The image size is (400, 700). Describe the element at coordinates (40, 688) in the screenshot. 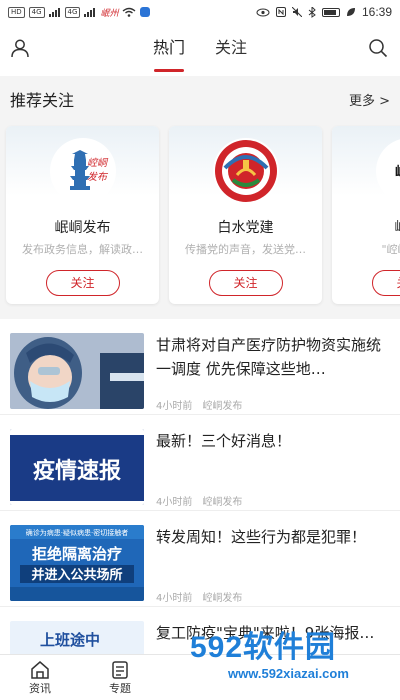

I see `nav-label: 资讯` at that location.